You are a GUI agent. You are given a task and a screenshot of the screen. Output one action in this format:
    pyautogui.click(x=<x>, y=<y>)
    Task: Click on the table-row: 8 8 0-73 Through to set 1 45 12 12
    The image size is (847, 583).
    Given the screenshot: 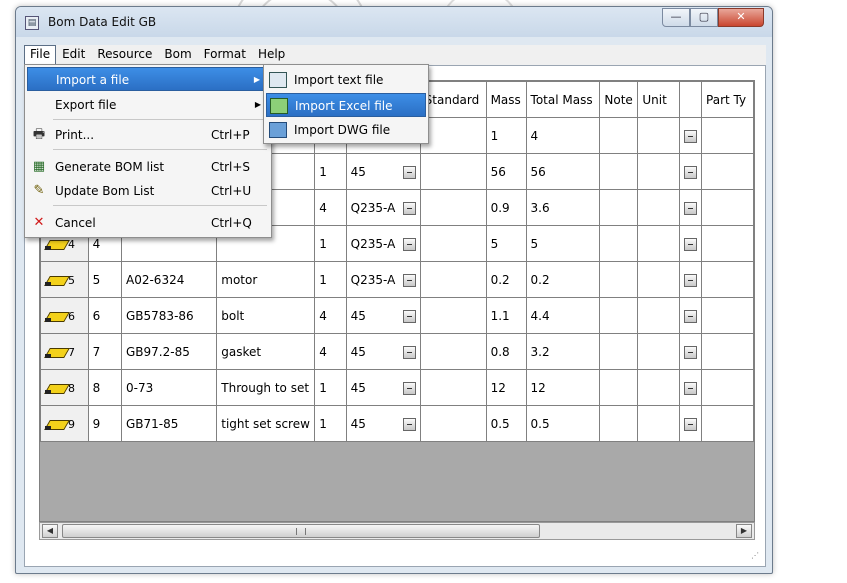 What is the action you would take?
    pyautogui.click(x=397, y=387)
    